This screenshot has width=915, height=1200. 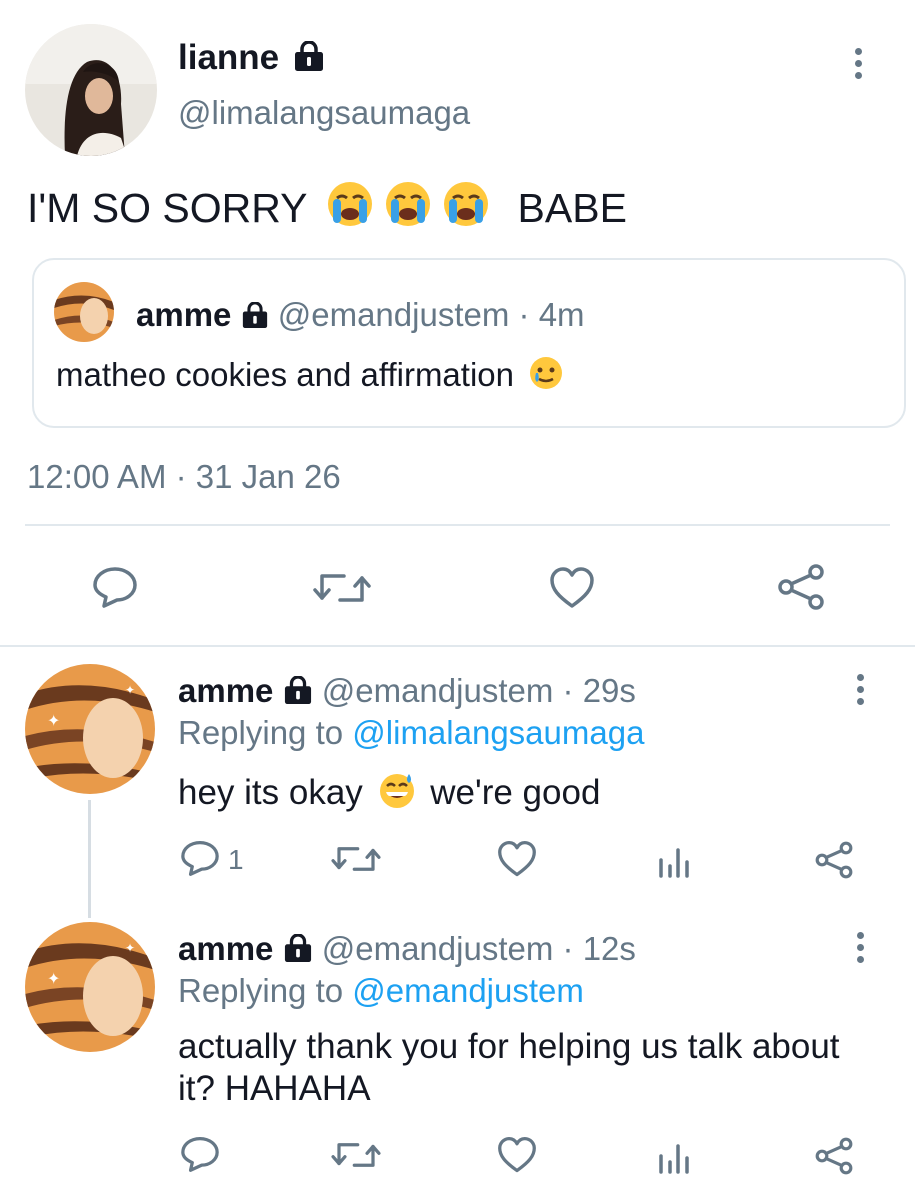 What do you see at coordinates (184, 476) in the screenshot?
I see `tweet-timestamp: 12:00 AM · 31 Jan 26` at bounding box center [184, 476].